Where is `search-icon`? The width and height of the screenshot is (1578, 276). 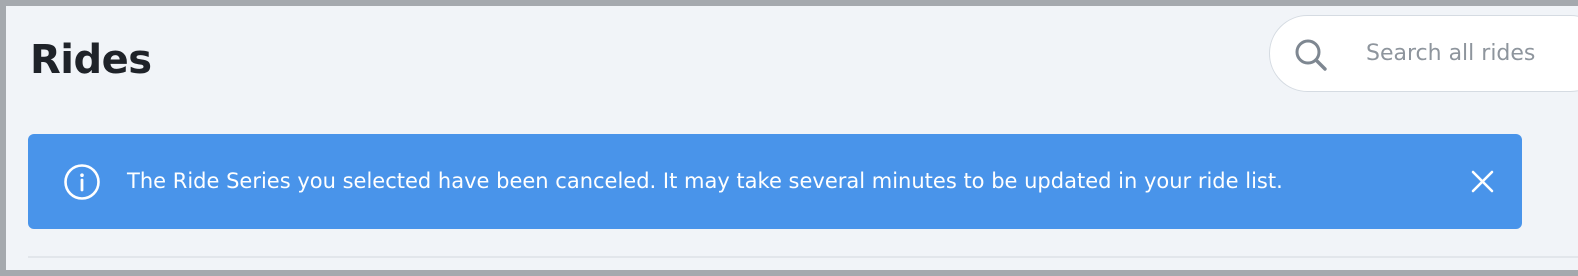
search-icon is located at coordinates (1311, 55).